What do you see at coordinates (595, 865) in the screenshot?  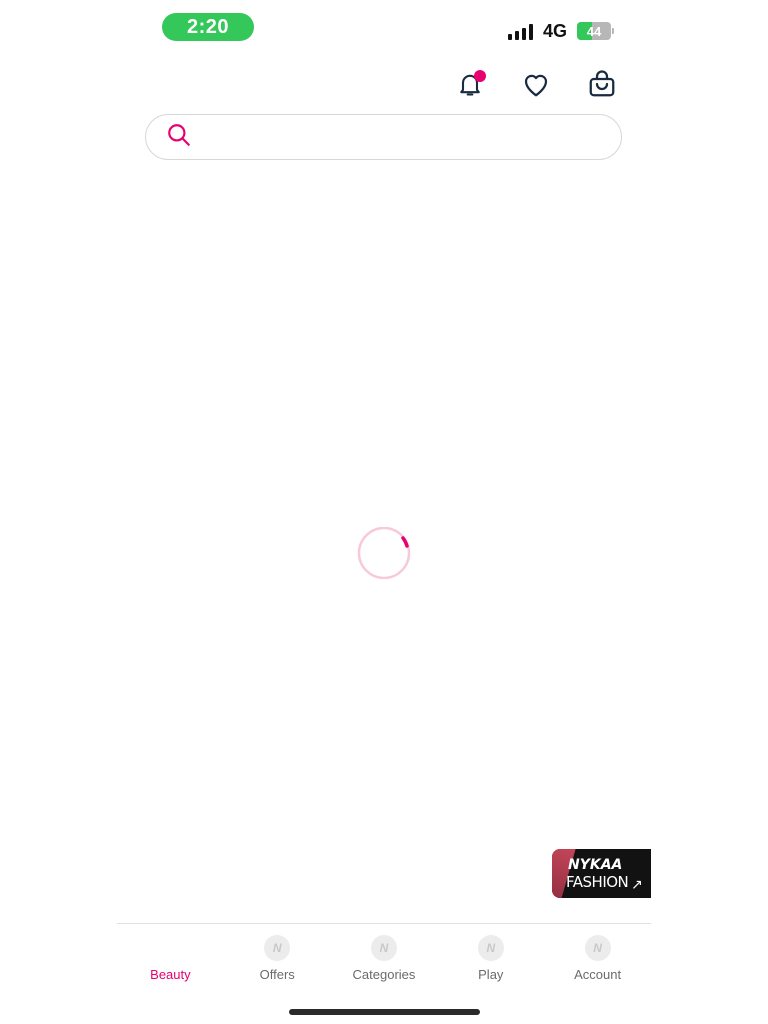 I see `fashion-logo-title: NYKAA` at bounding box center [595, 865].